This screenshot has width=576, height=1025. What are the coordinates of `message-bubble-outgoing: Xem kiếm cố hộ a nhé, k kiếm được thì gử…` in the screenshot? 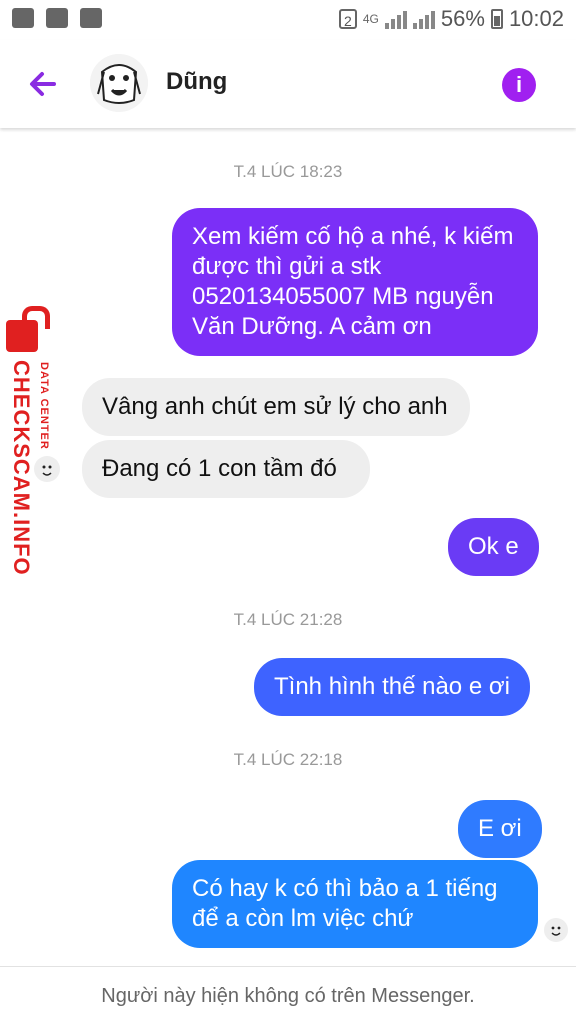 It's located at (355, 282).